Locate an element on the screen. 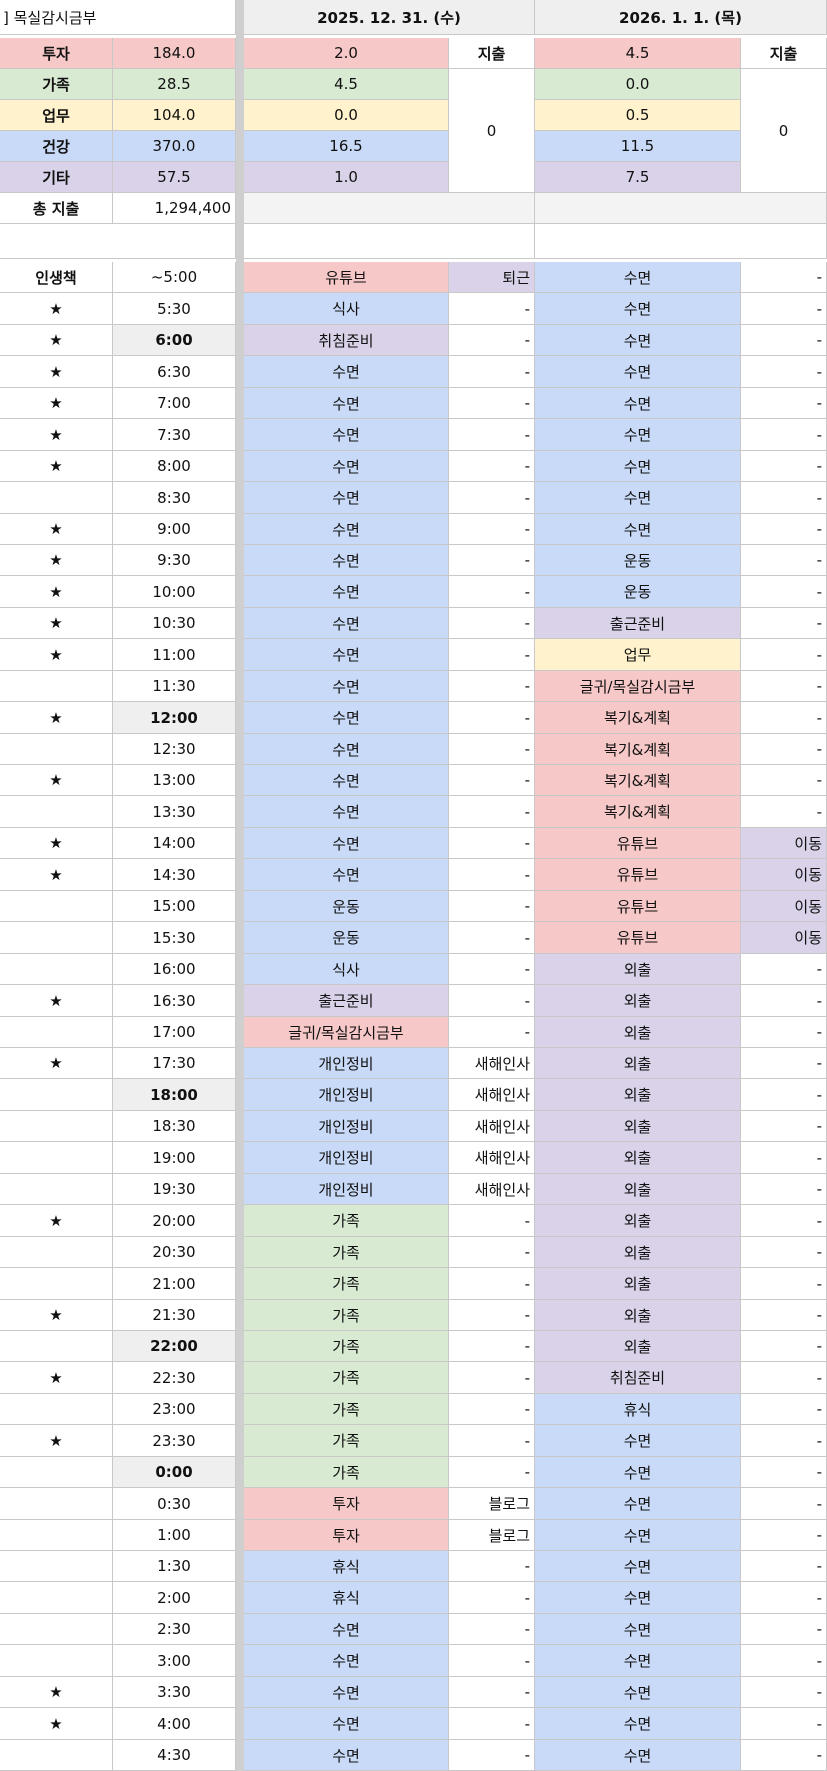 This screenshot has width=827, height=1771. day1-note: 블로그 is located at coordinates (492, 1535).